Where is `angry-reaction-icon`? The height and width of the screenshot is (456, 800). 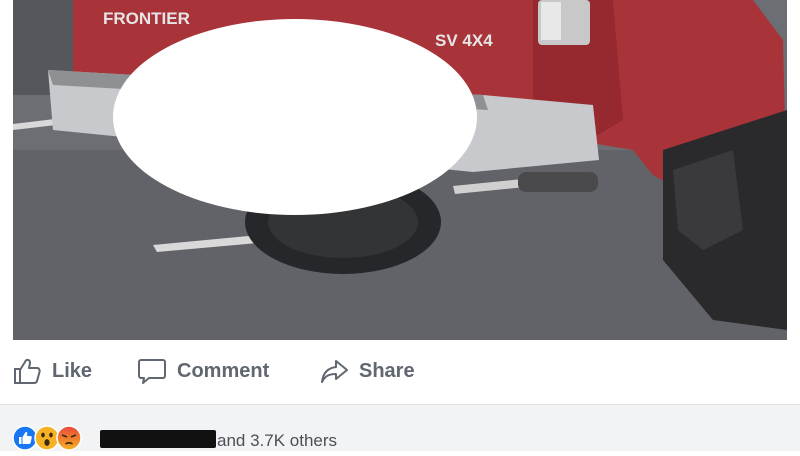 angry-reaction-icon is located at coordinates (69, 440).